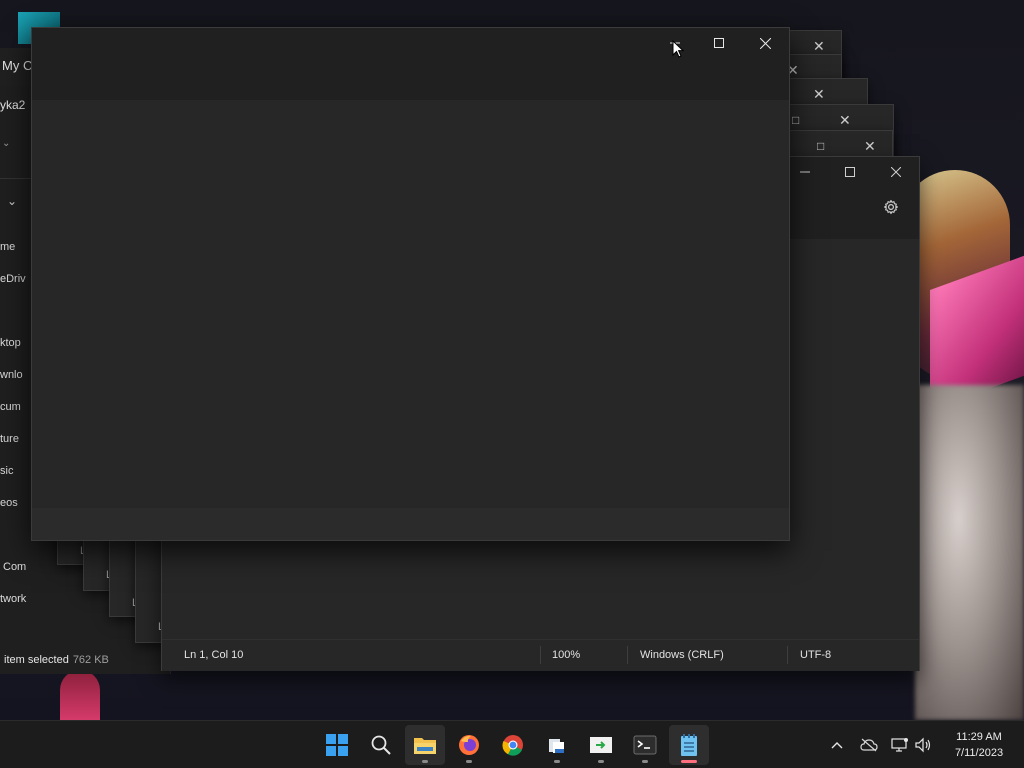  I want to click on files-icon, so click(556, 746).